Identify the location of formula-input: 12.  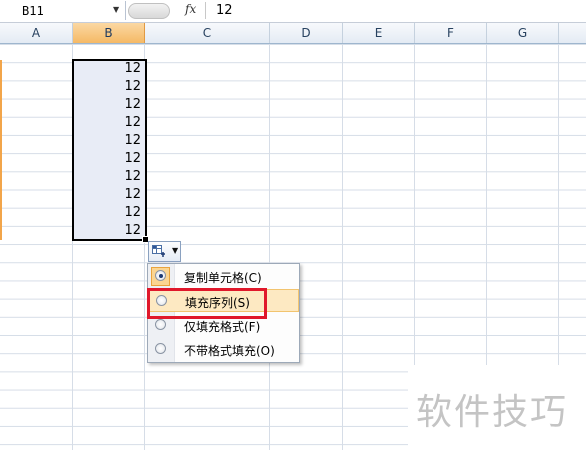
(224, 10).